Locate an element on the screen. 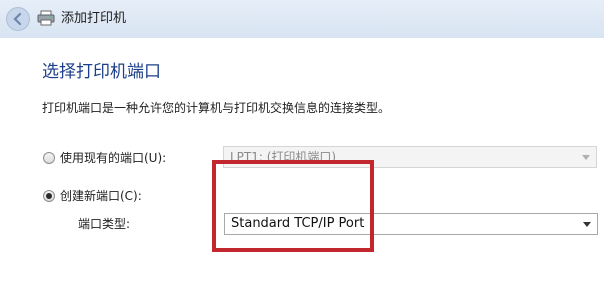 This screenshot has height=284, width=604. page-heading: 选择打印机端口 is located at coordinates (101, 72).